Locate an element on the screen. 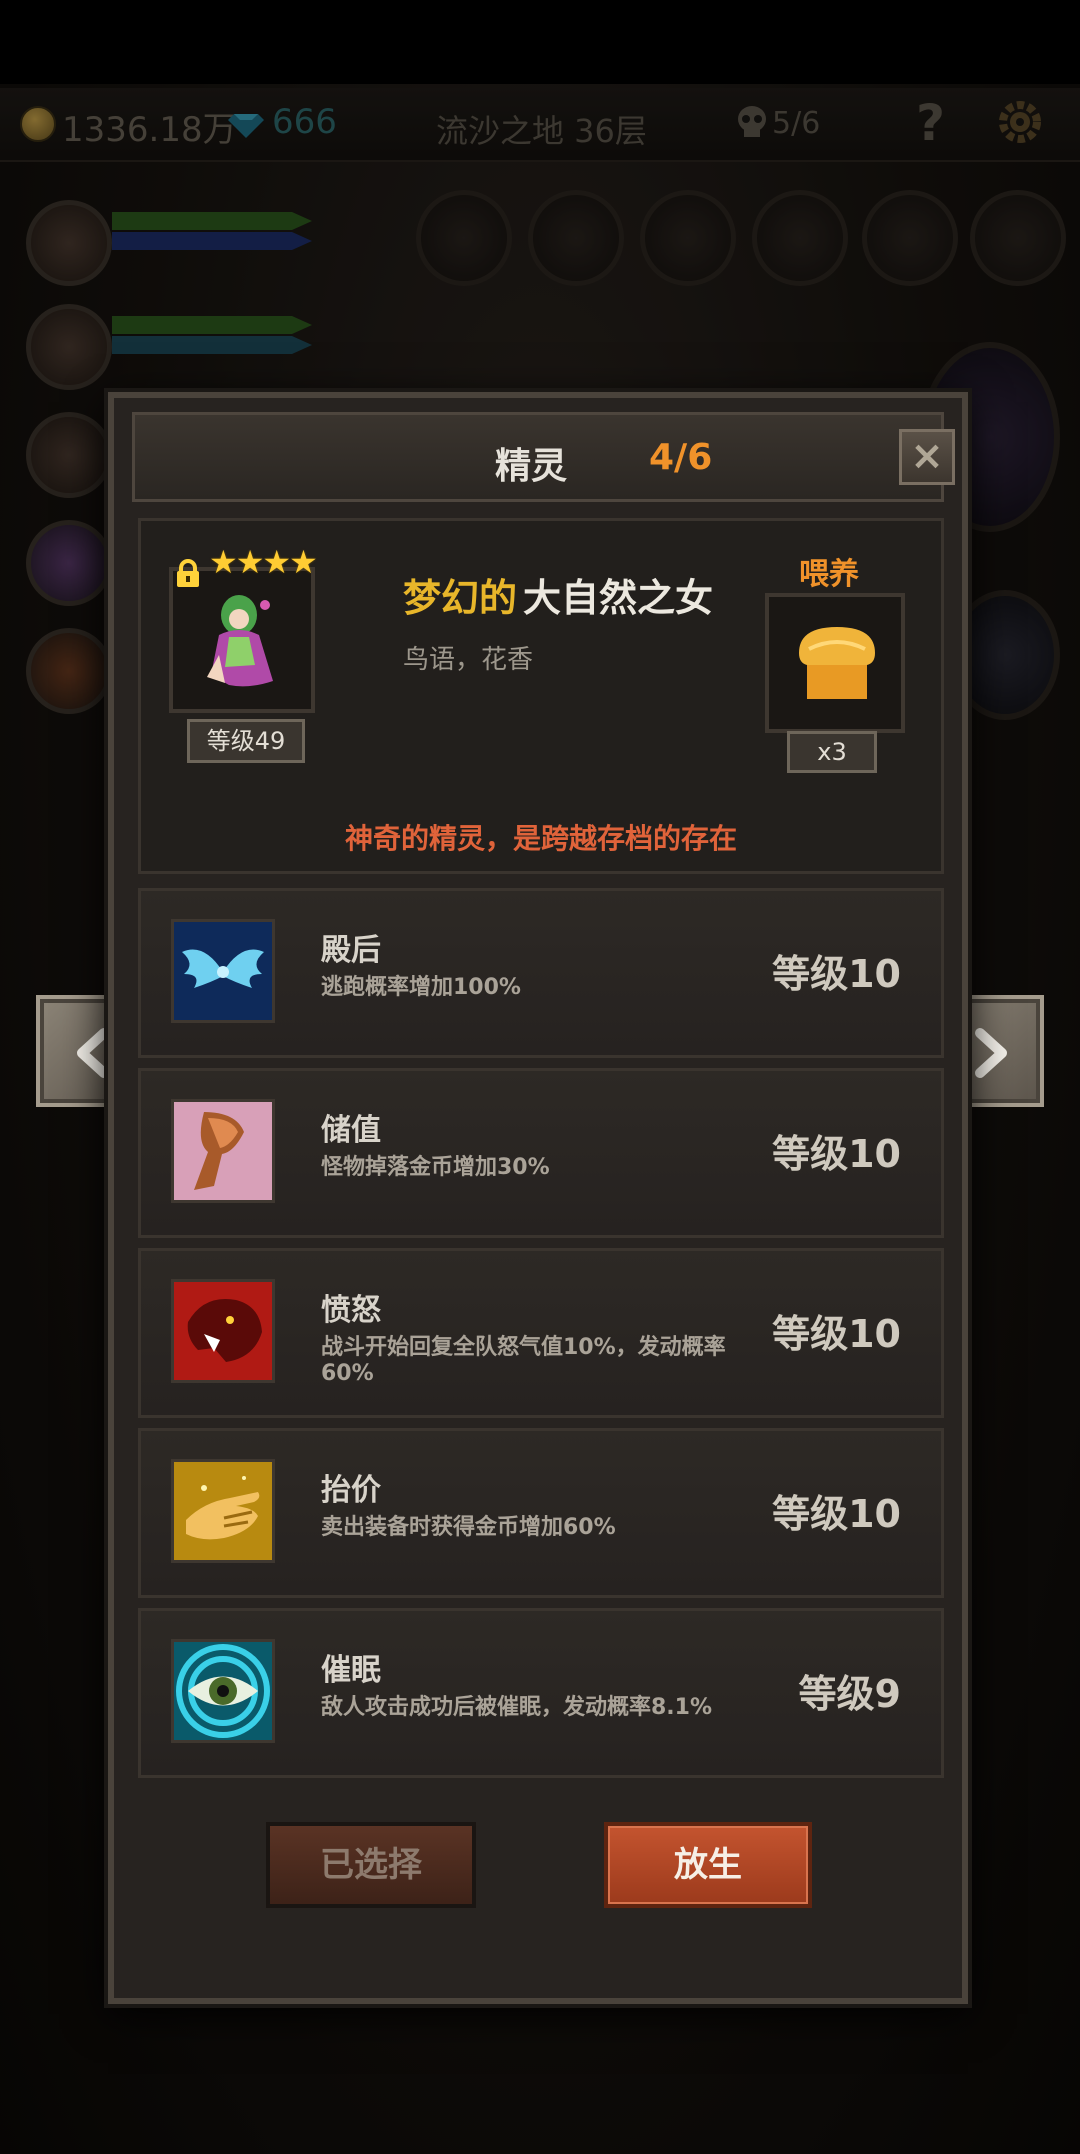 Image resolution: width=1080 pixels, height=2154 pixels. close-button: × is located at coordinates (927, 457).